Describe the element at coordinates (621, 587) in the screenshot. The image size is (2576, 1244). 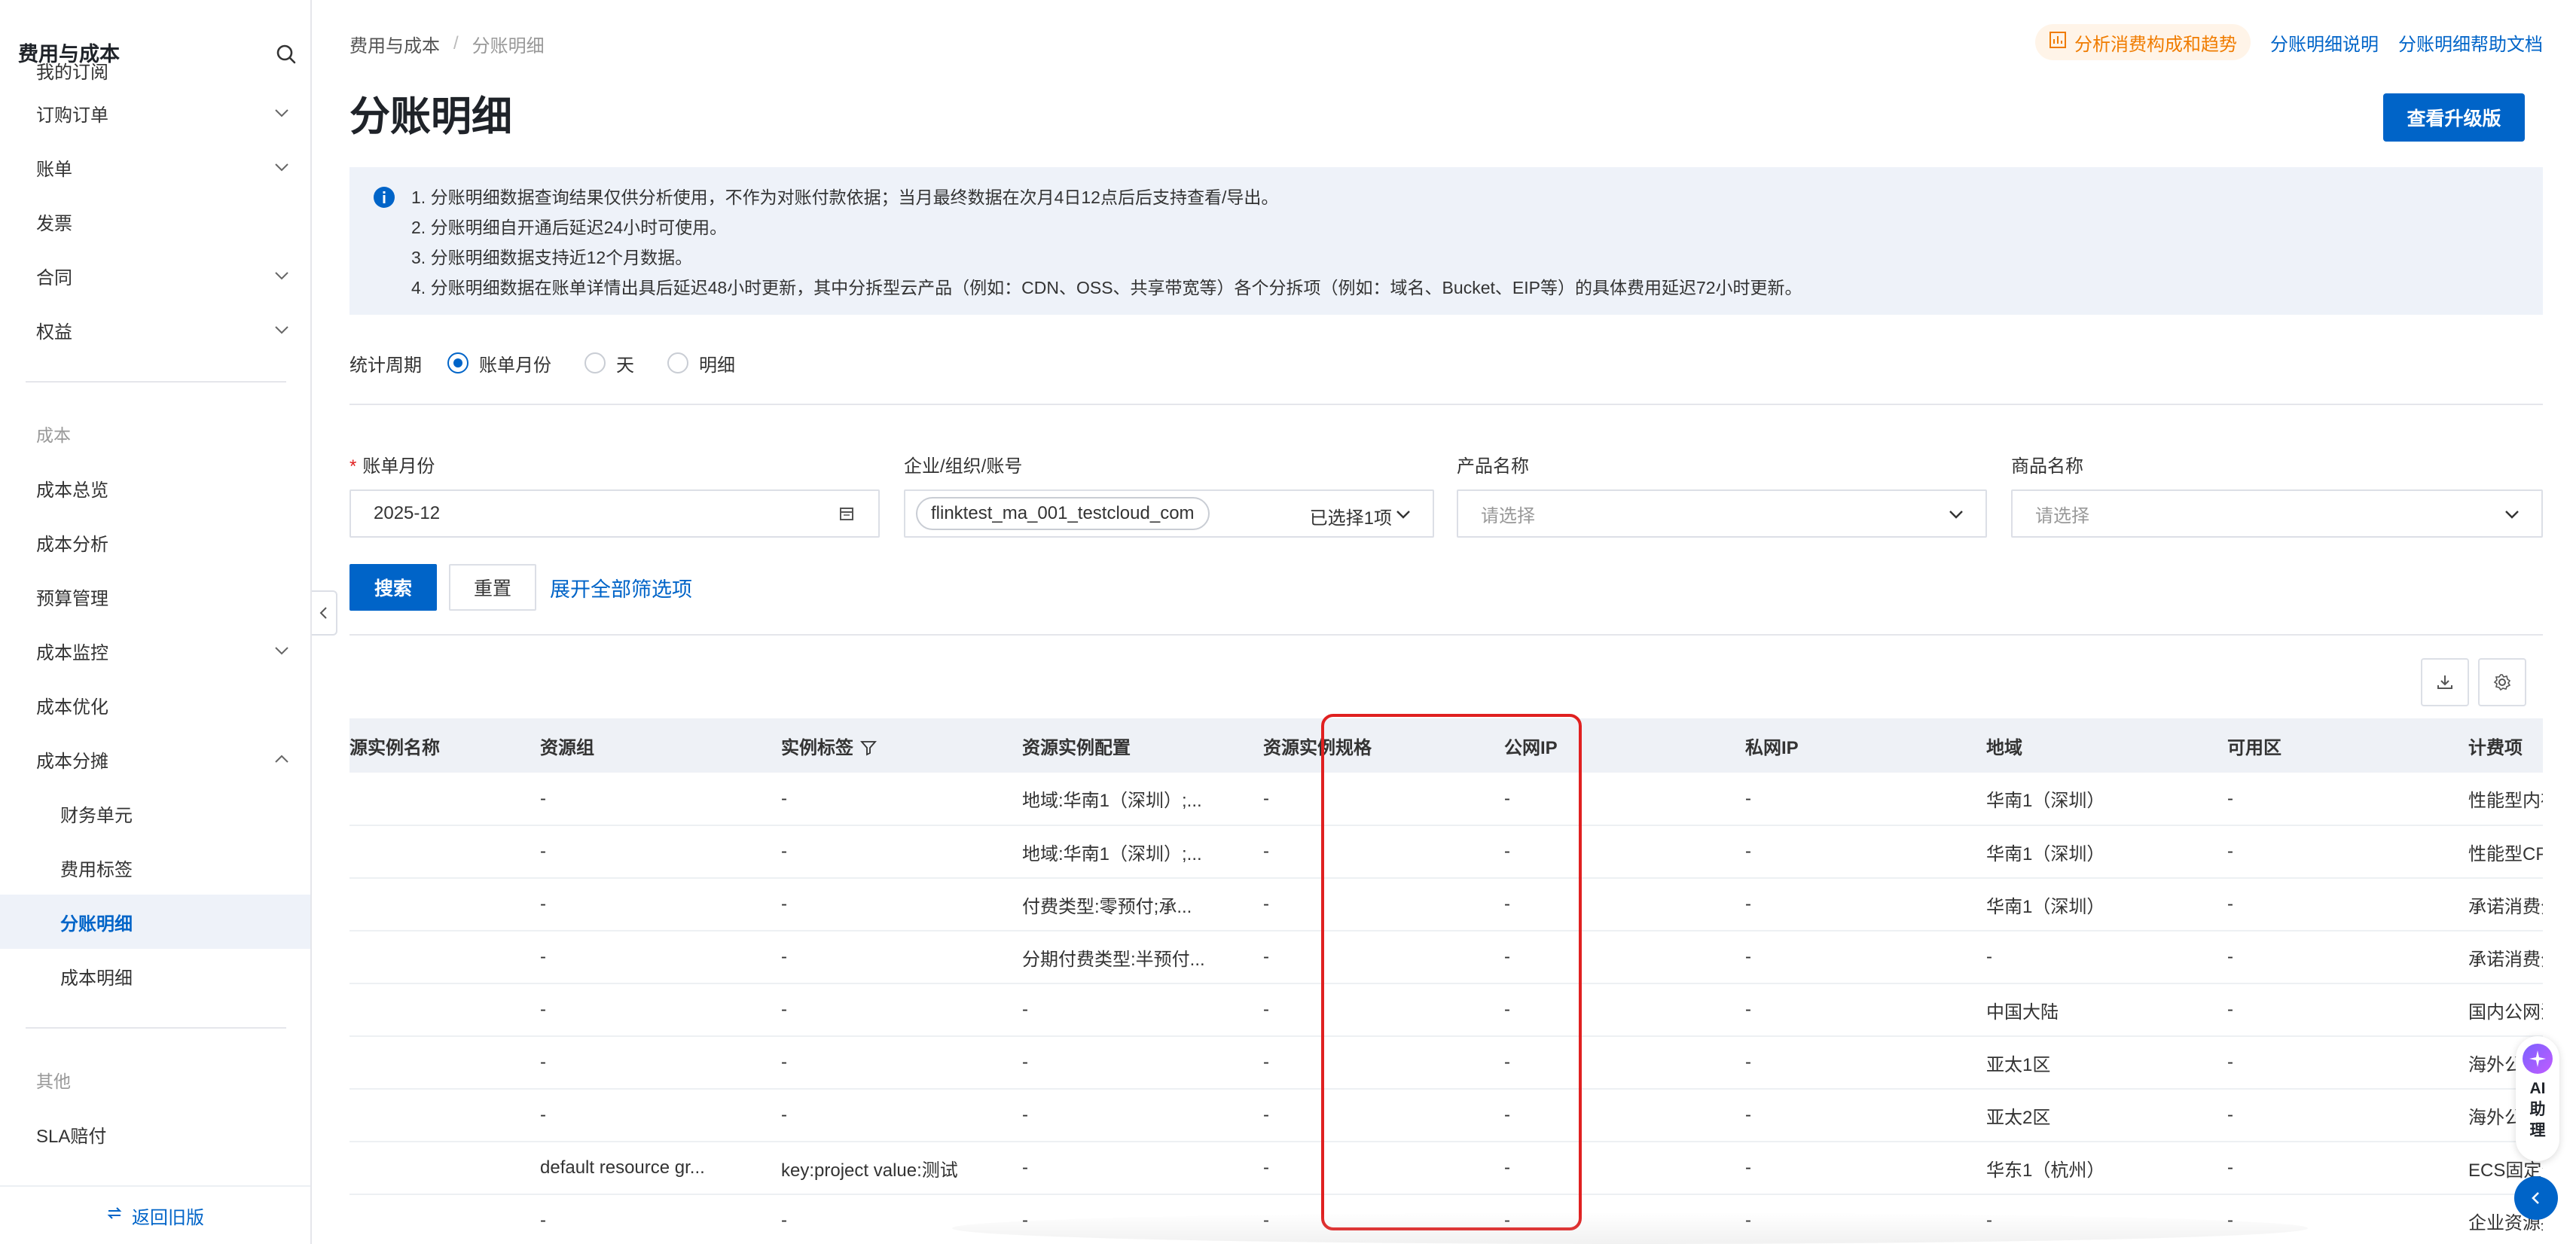
I see `expand-filters-link: 展开全部筛选项` at that location.